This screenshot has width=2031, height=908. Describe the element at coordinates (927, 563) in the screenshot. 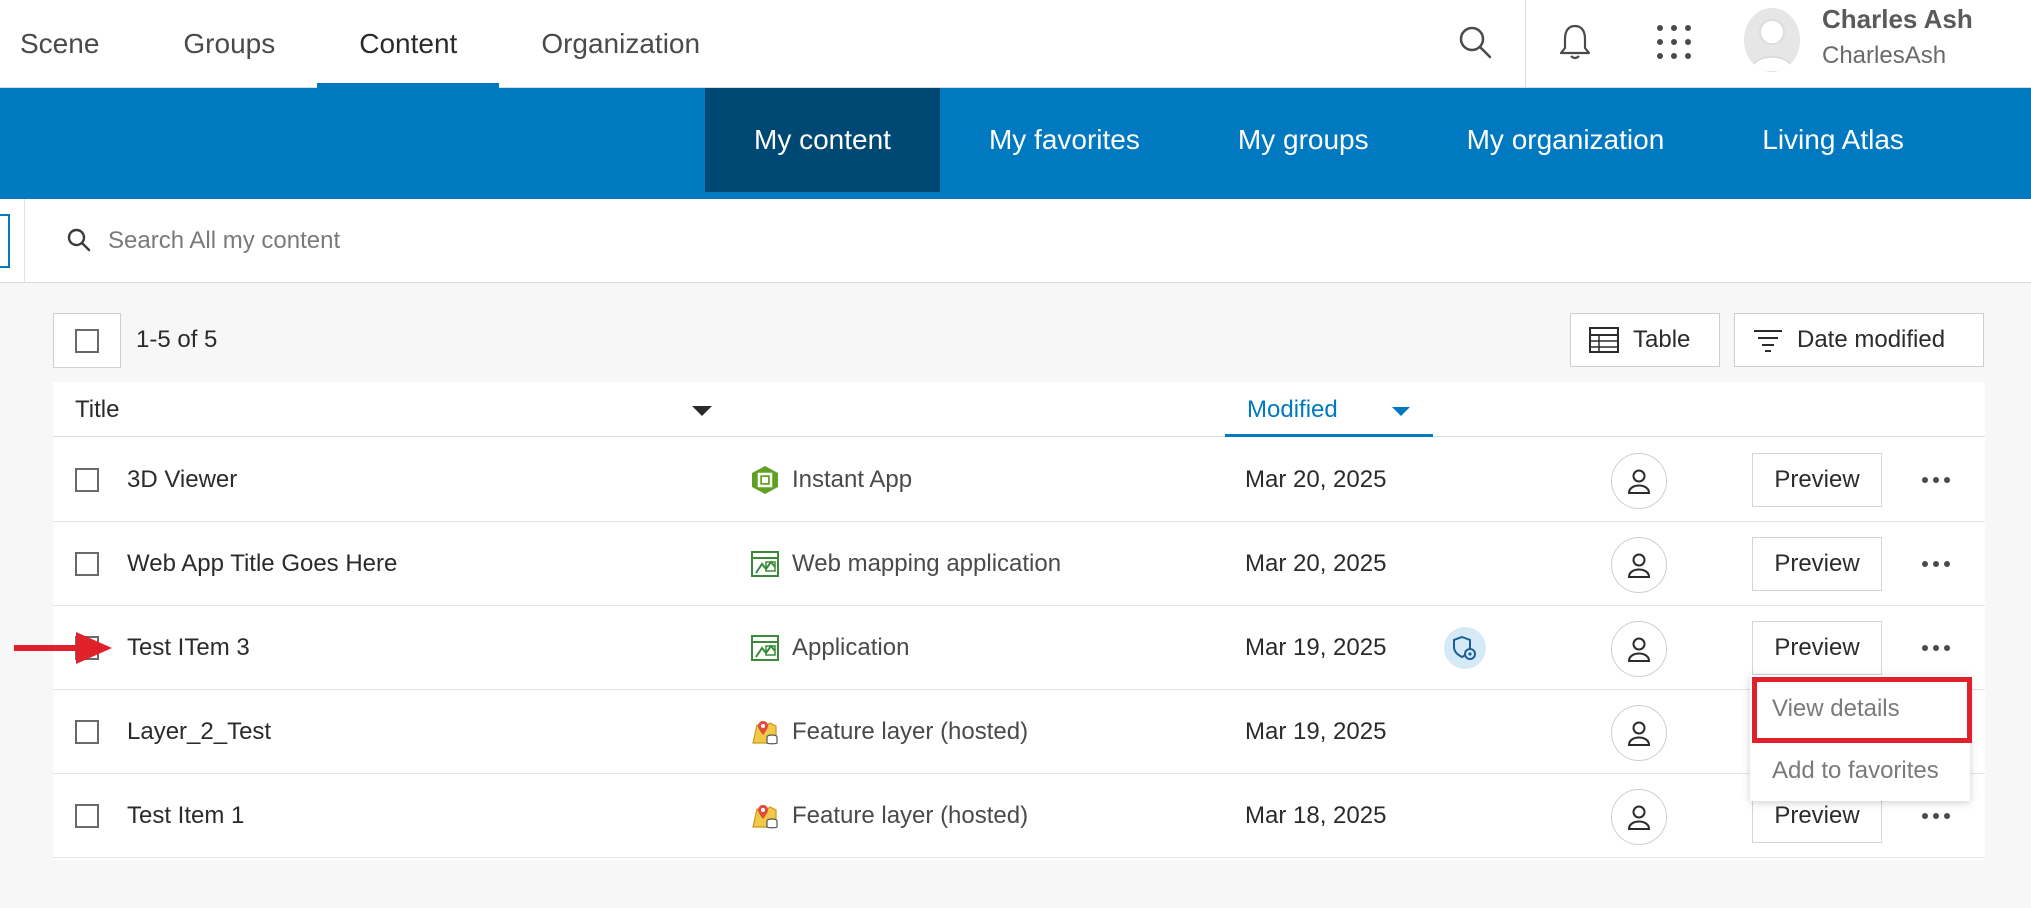

I see `item-type: Web mapping application` at that location.